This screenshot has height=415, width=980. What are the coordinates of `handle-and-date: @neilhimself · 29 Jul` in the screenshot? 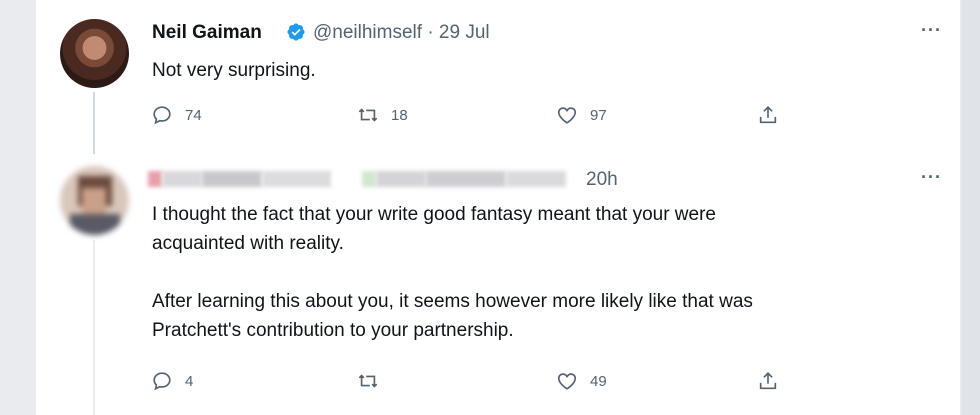 It's located at (401, 33).